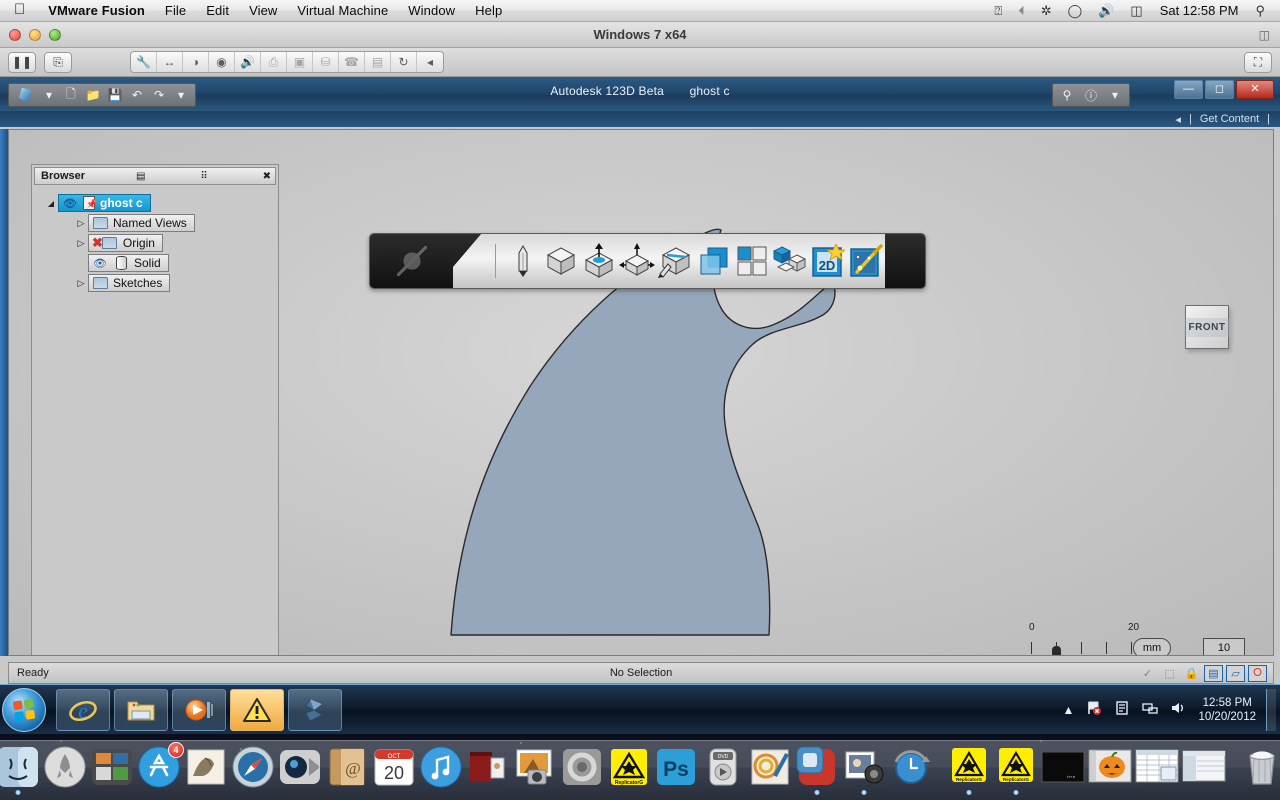  What do you see at coordinates (1271, 709) in the screenshot?
I see `show-desktop-button` at bounding box center [1271, 709].